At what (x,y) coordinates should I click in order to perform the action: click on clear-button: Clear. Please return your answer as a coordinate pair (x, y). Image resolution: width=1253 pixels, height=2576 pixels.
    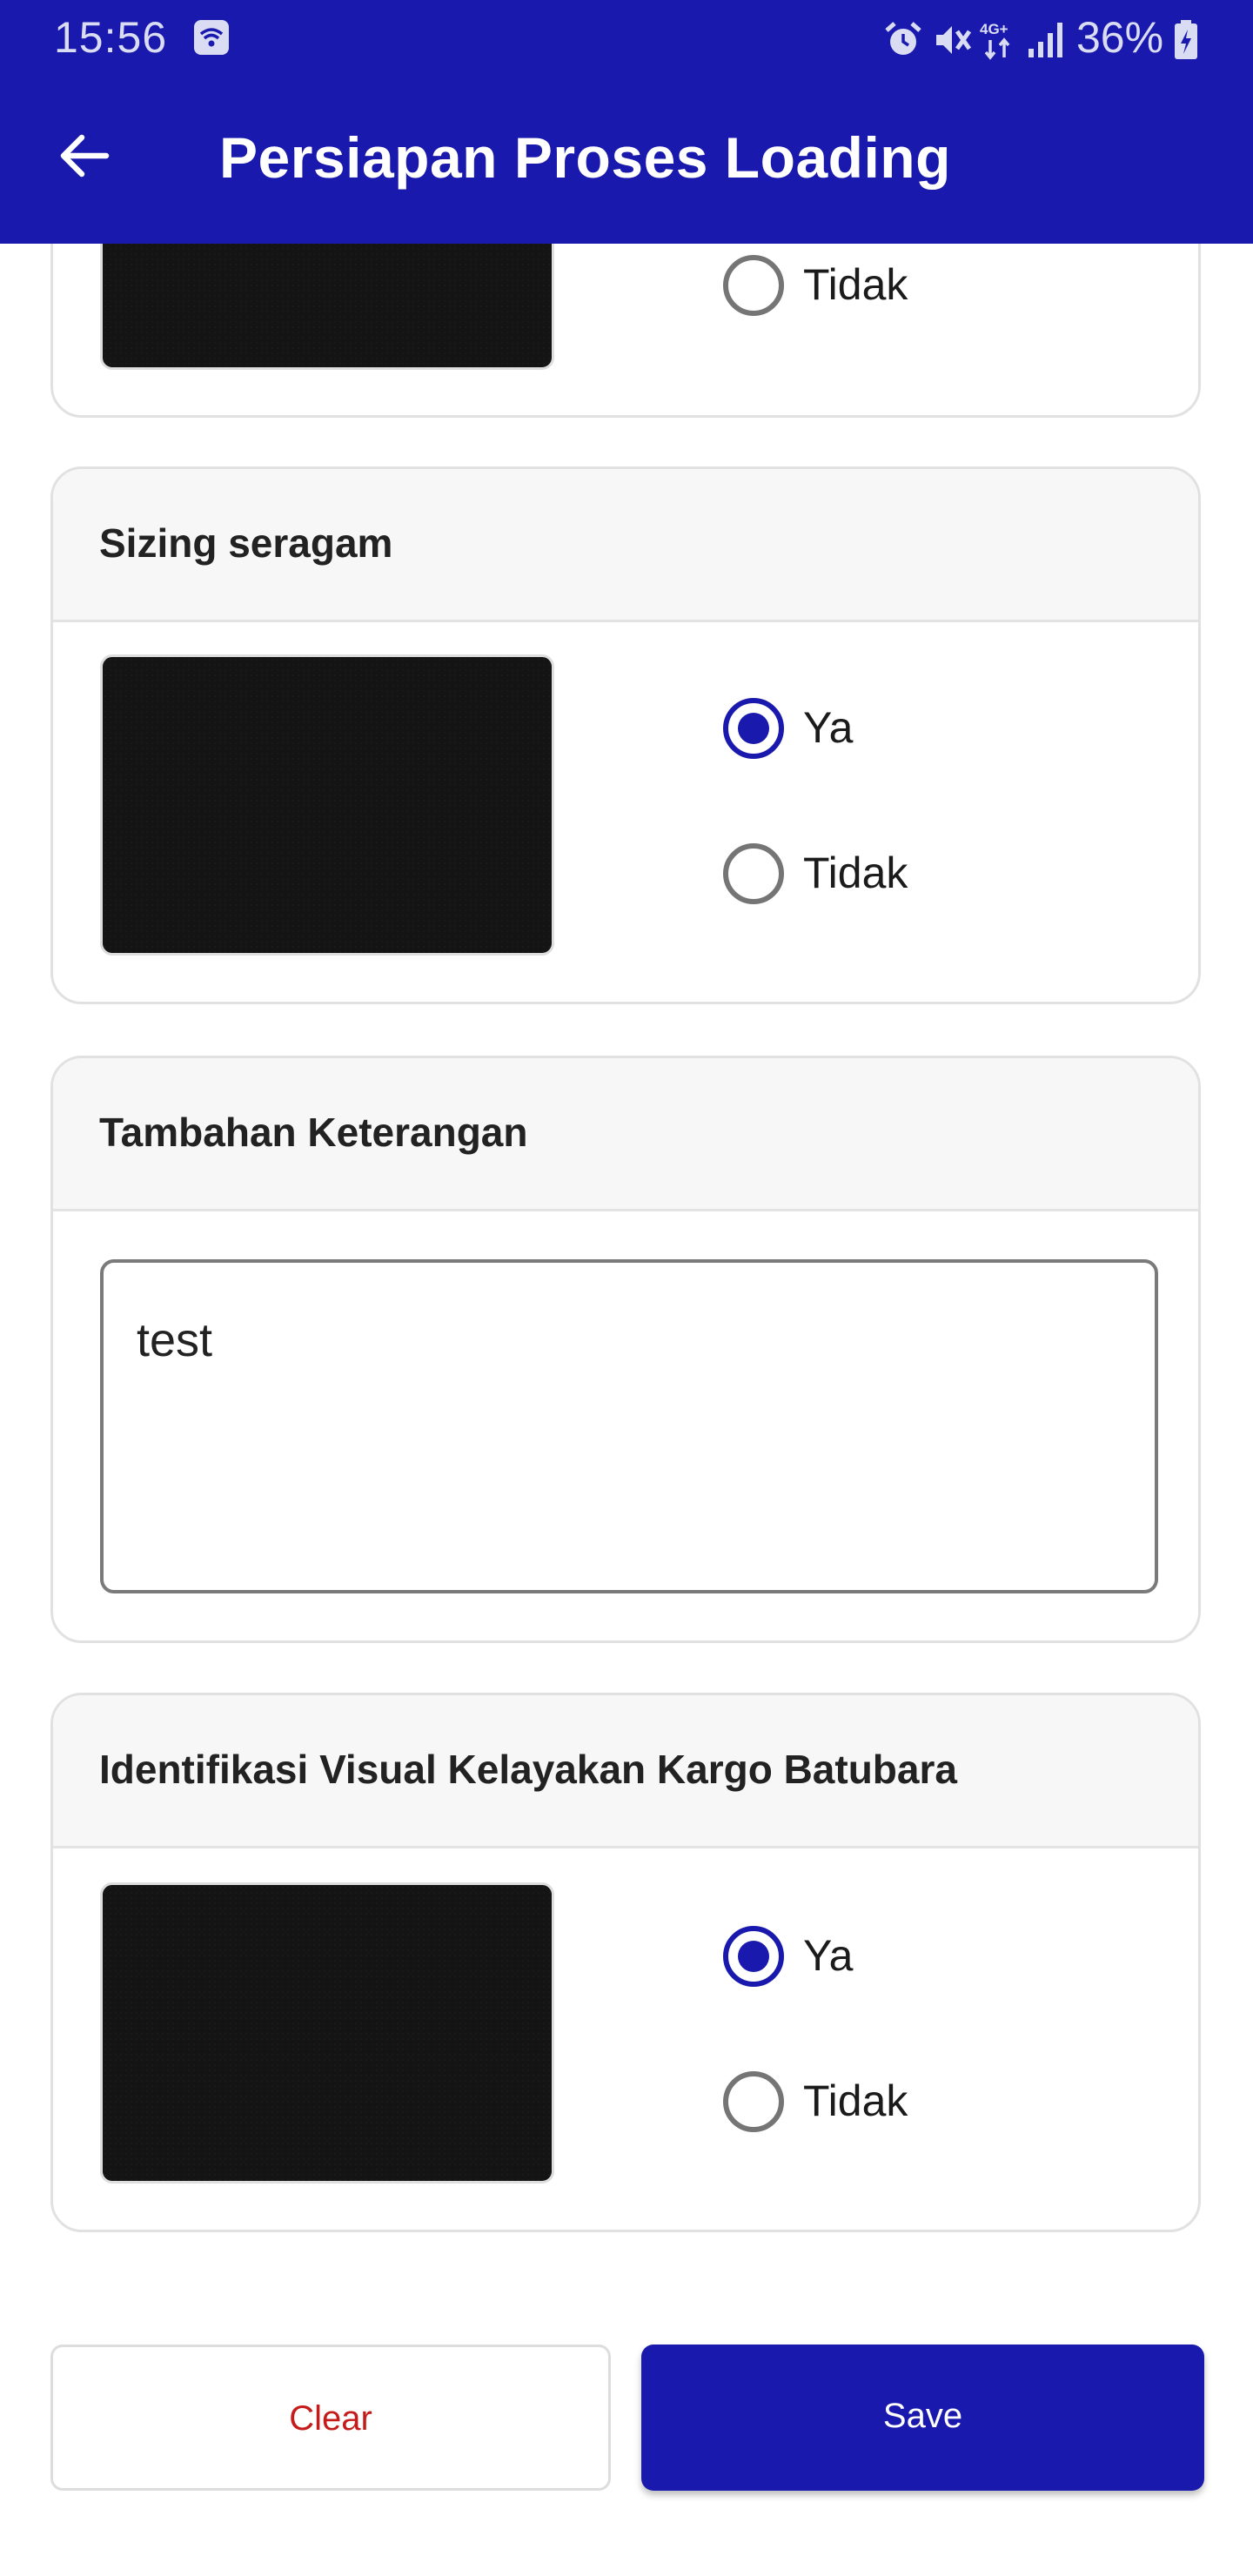
    Looking at the image, I should click on (330, 2418).